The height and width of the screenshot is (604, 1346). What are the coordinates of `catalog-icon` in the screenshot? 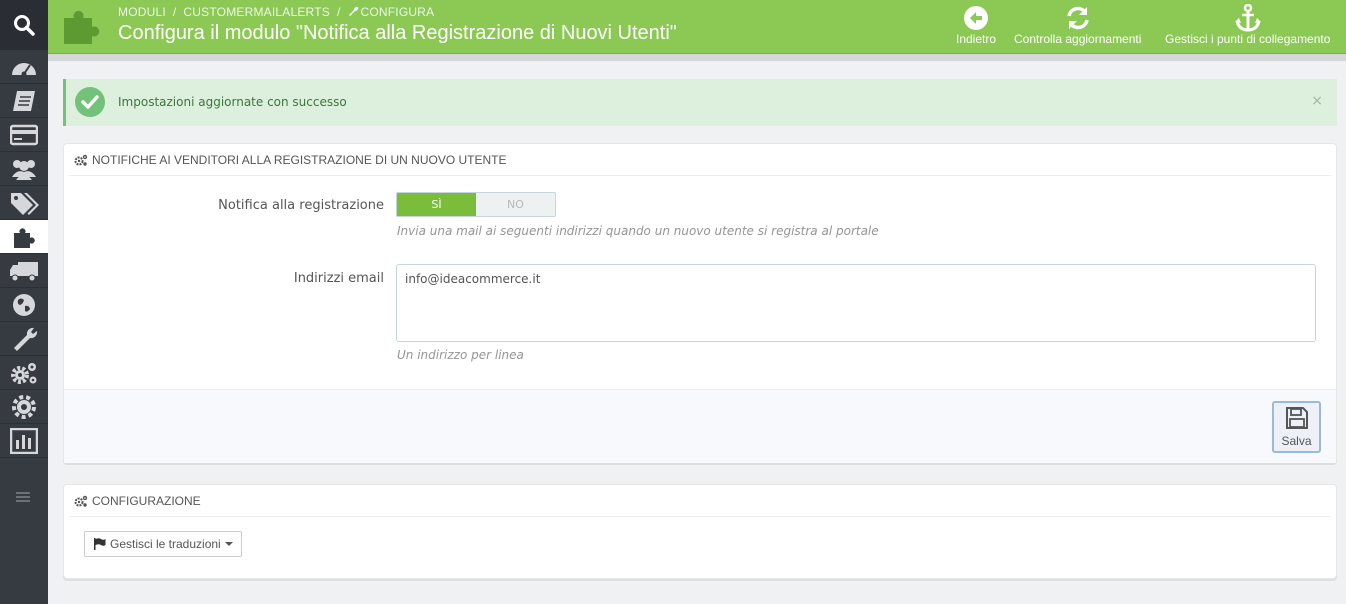 It's located at (25, 203).